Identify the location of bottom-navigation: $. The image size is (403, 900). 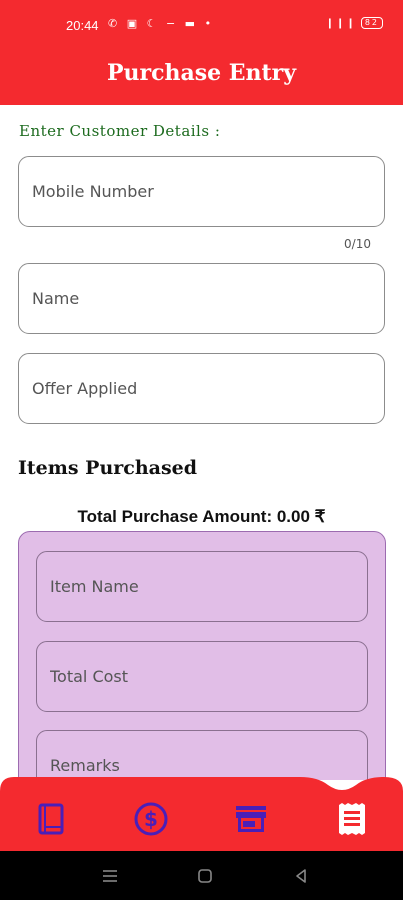
(201, 814).